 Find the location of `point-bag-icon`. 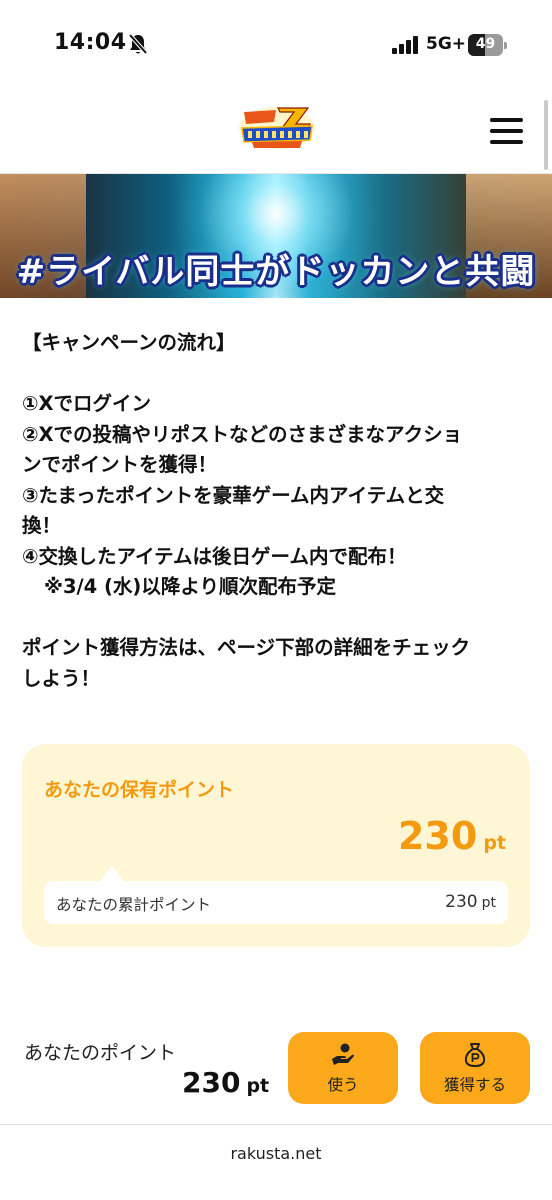

point-bag-icon is located at coordinates (475, 1055).